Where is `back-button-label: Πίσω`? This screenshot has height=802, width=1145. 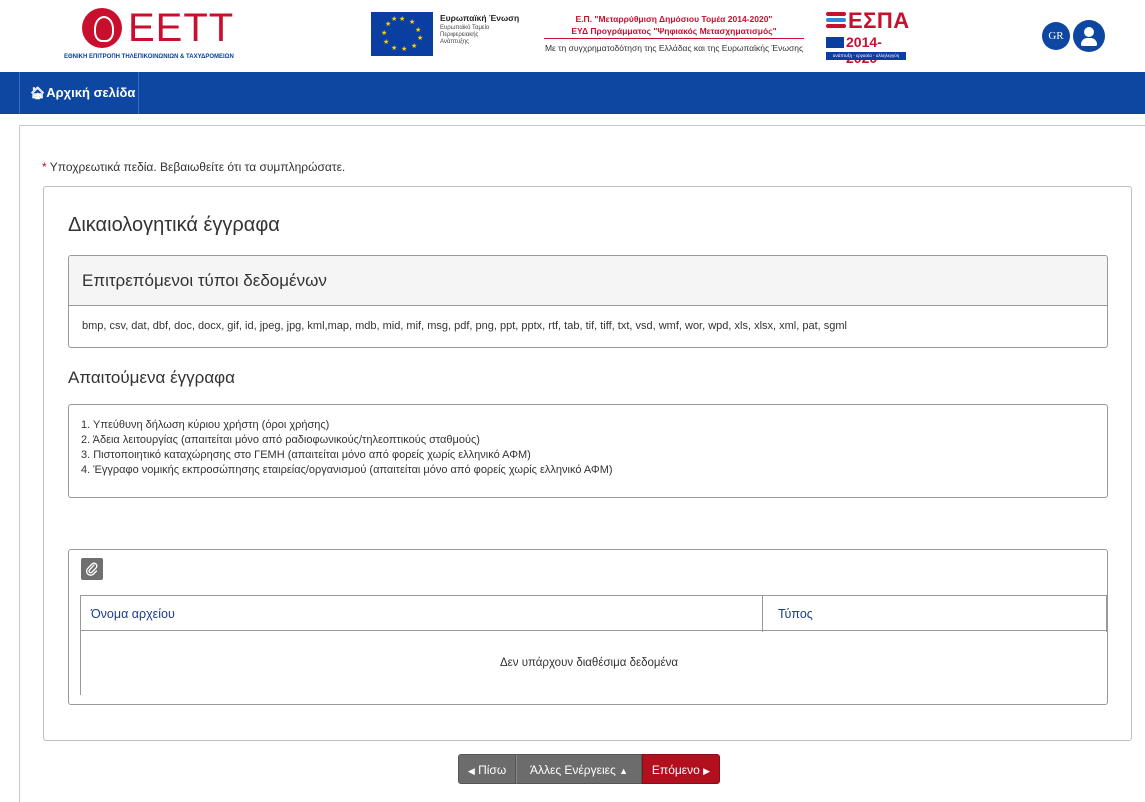 back-button-label: Πίσω is located at coordinates (492, 770).